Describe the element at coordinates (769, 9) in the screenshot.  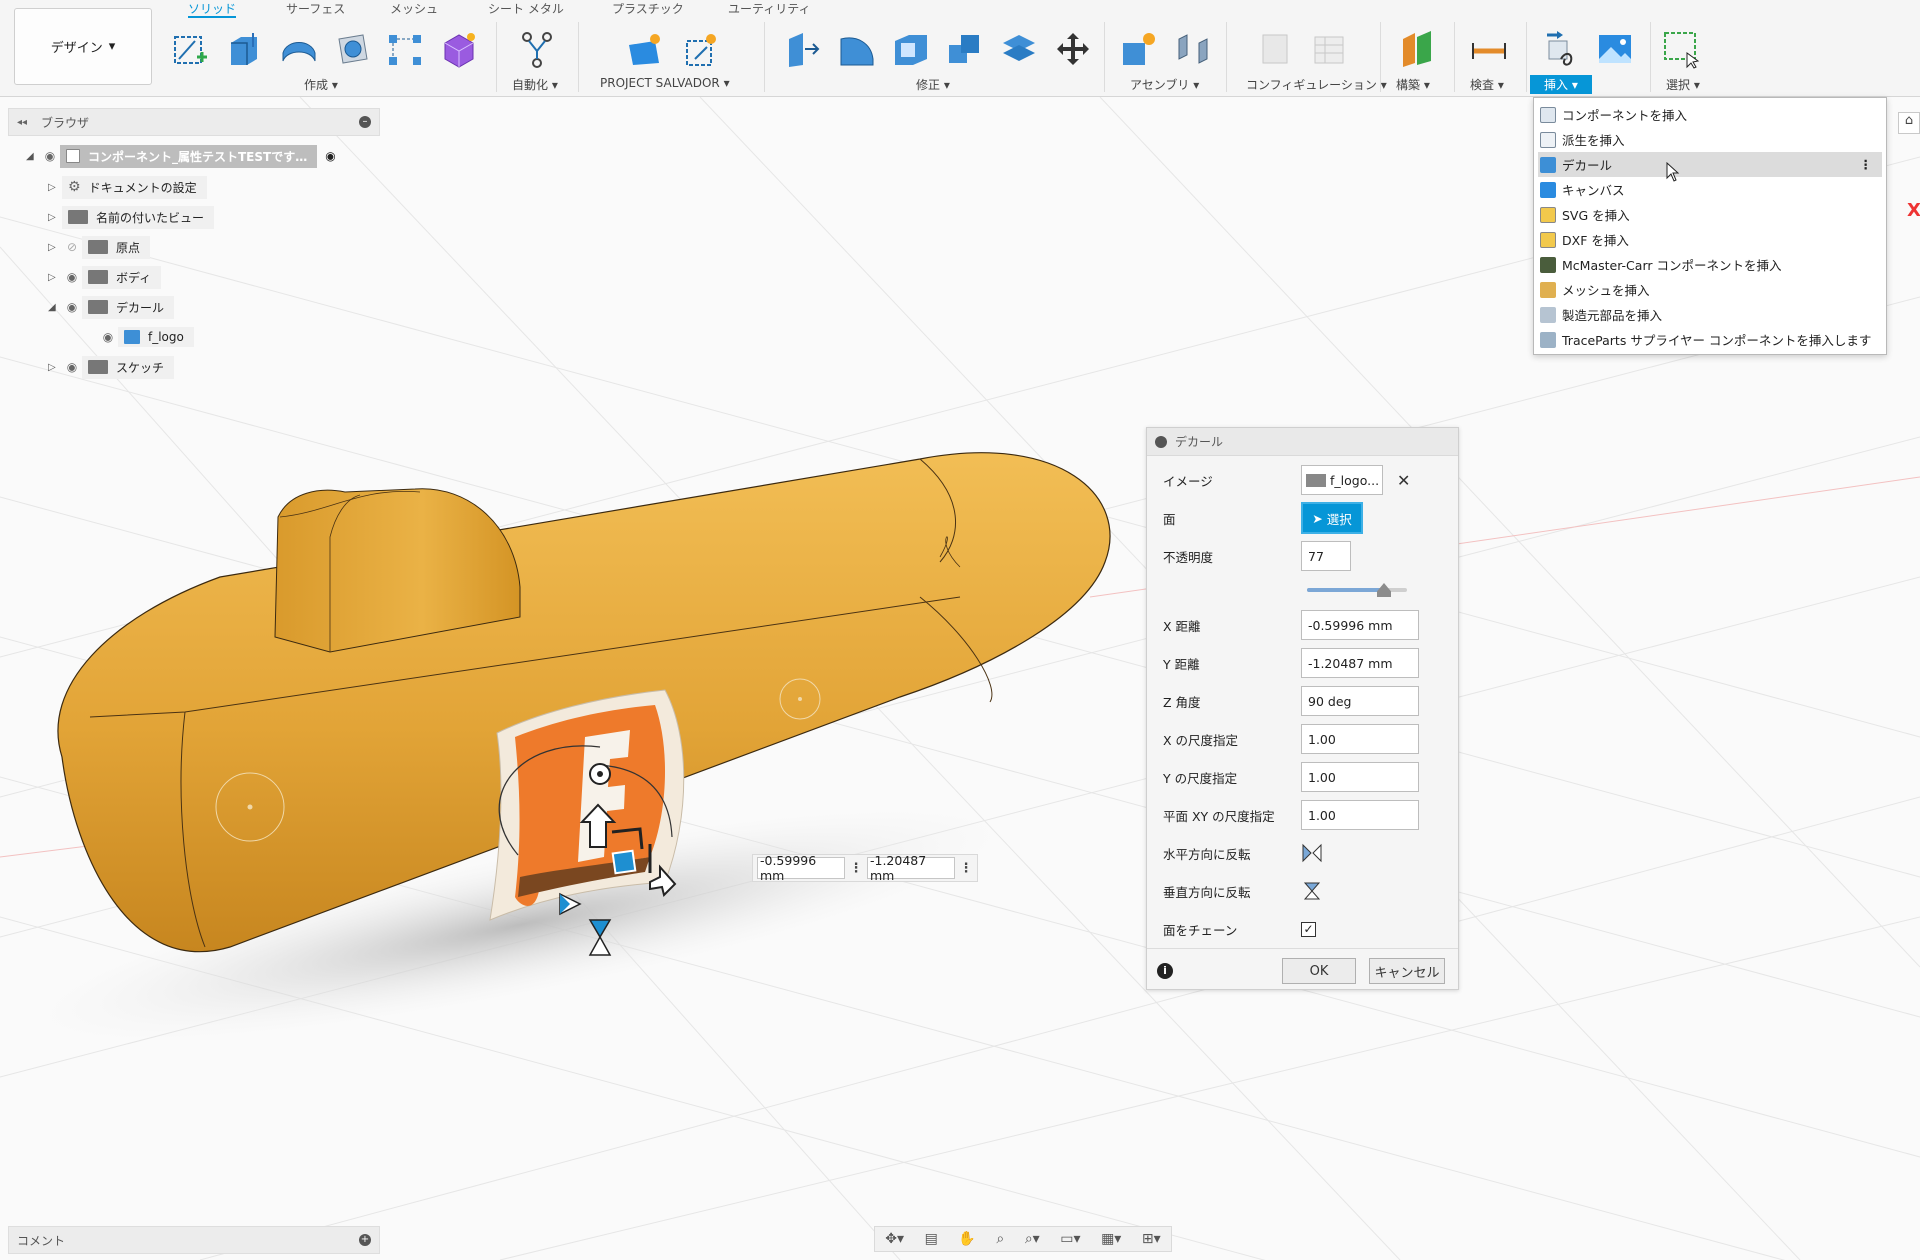
I see `tab-utilities: ユーティリティ` at that location.